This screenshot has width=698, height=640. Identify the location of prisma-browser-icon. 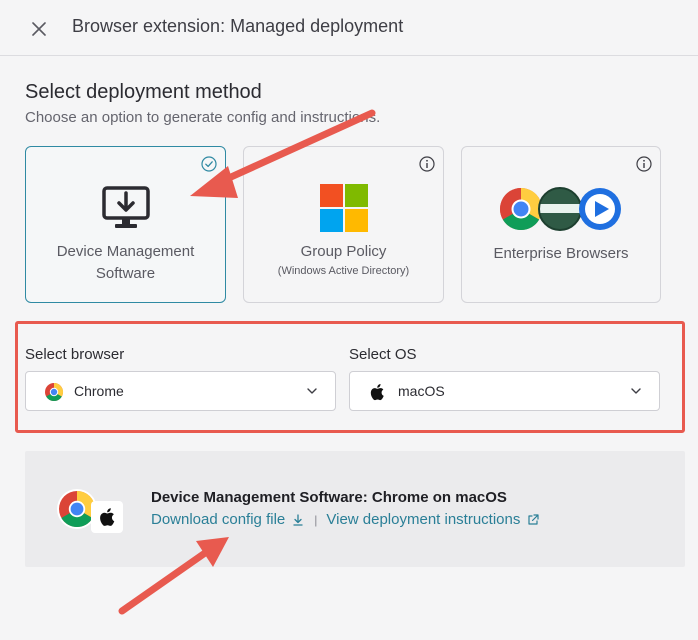
(600, 209).